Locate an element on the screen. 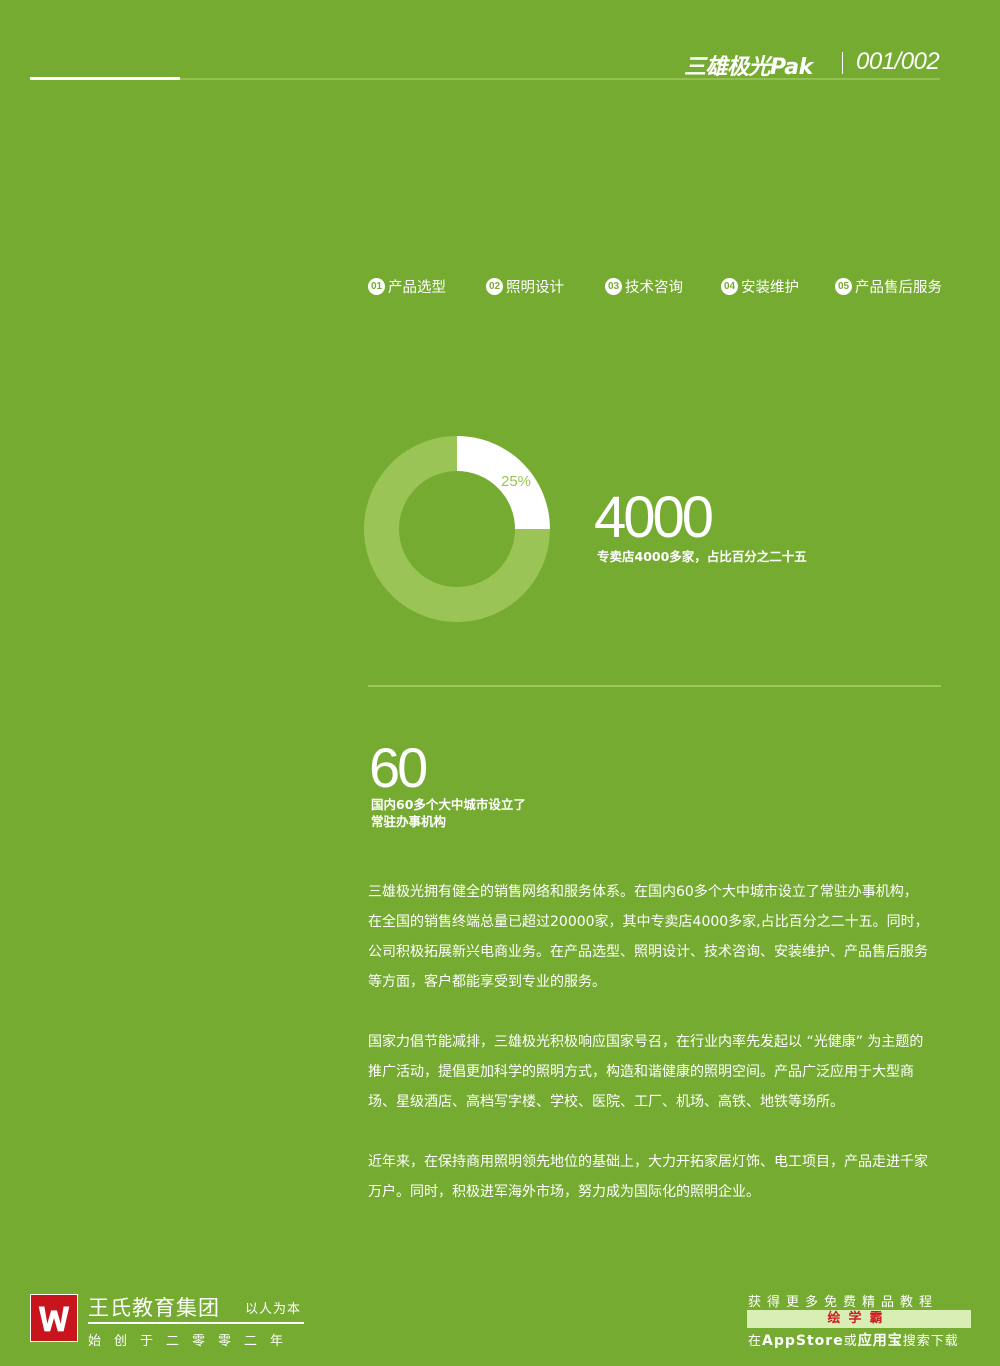 Image resolution: width=1000 pixels, height=1366 pixels. city-count-caption-line2: 常驻办事机构 is located at coordinates (409, 821).